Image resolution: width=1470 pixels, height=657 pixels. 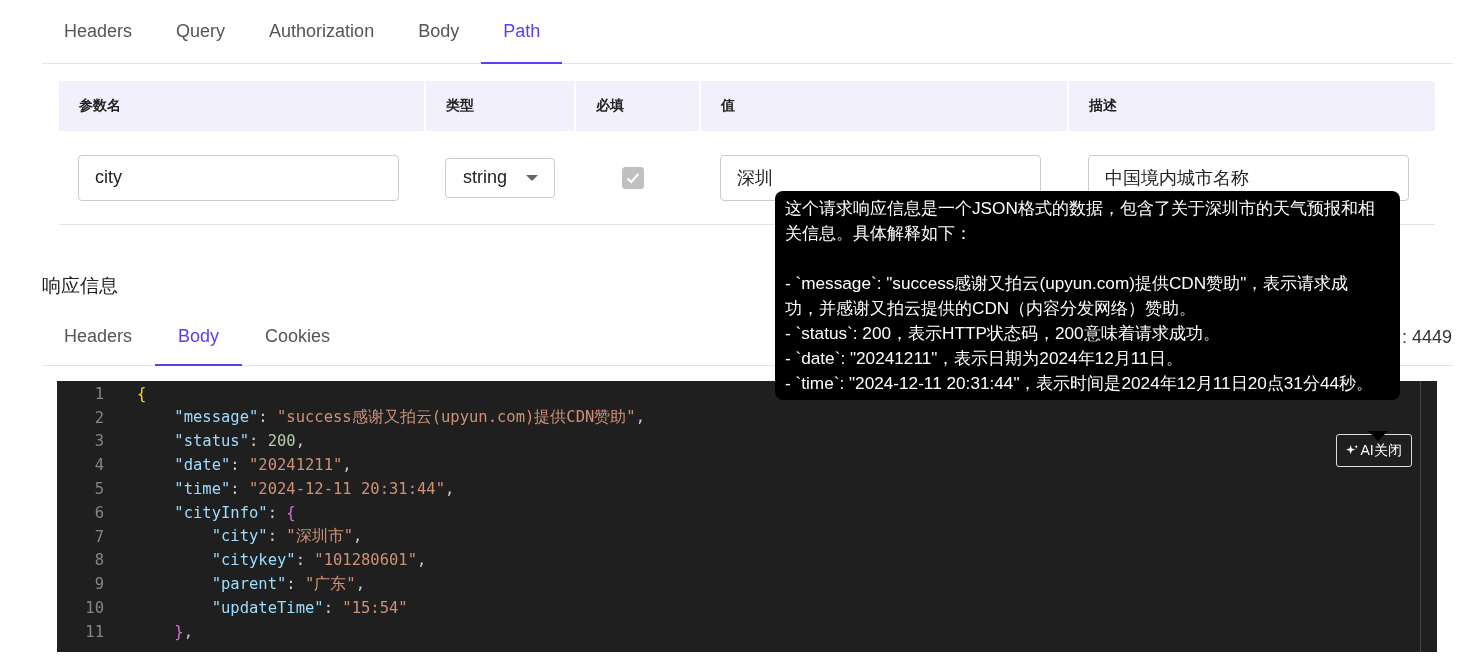 I want to click on line-number: 6, so click(x=98, y=512).